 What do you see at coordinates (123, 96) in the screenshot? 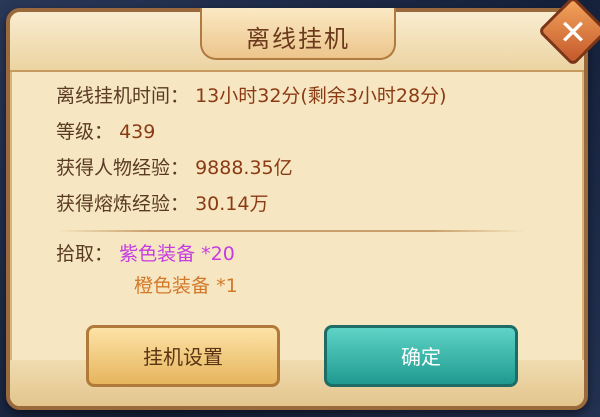
I see `offline-time-label: 离线挂机时间：` at bounding box center [123, 96].